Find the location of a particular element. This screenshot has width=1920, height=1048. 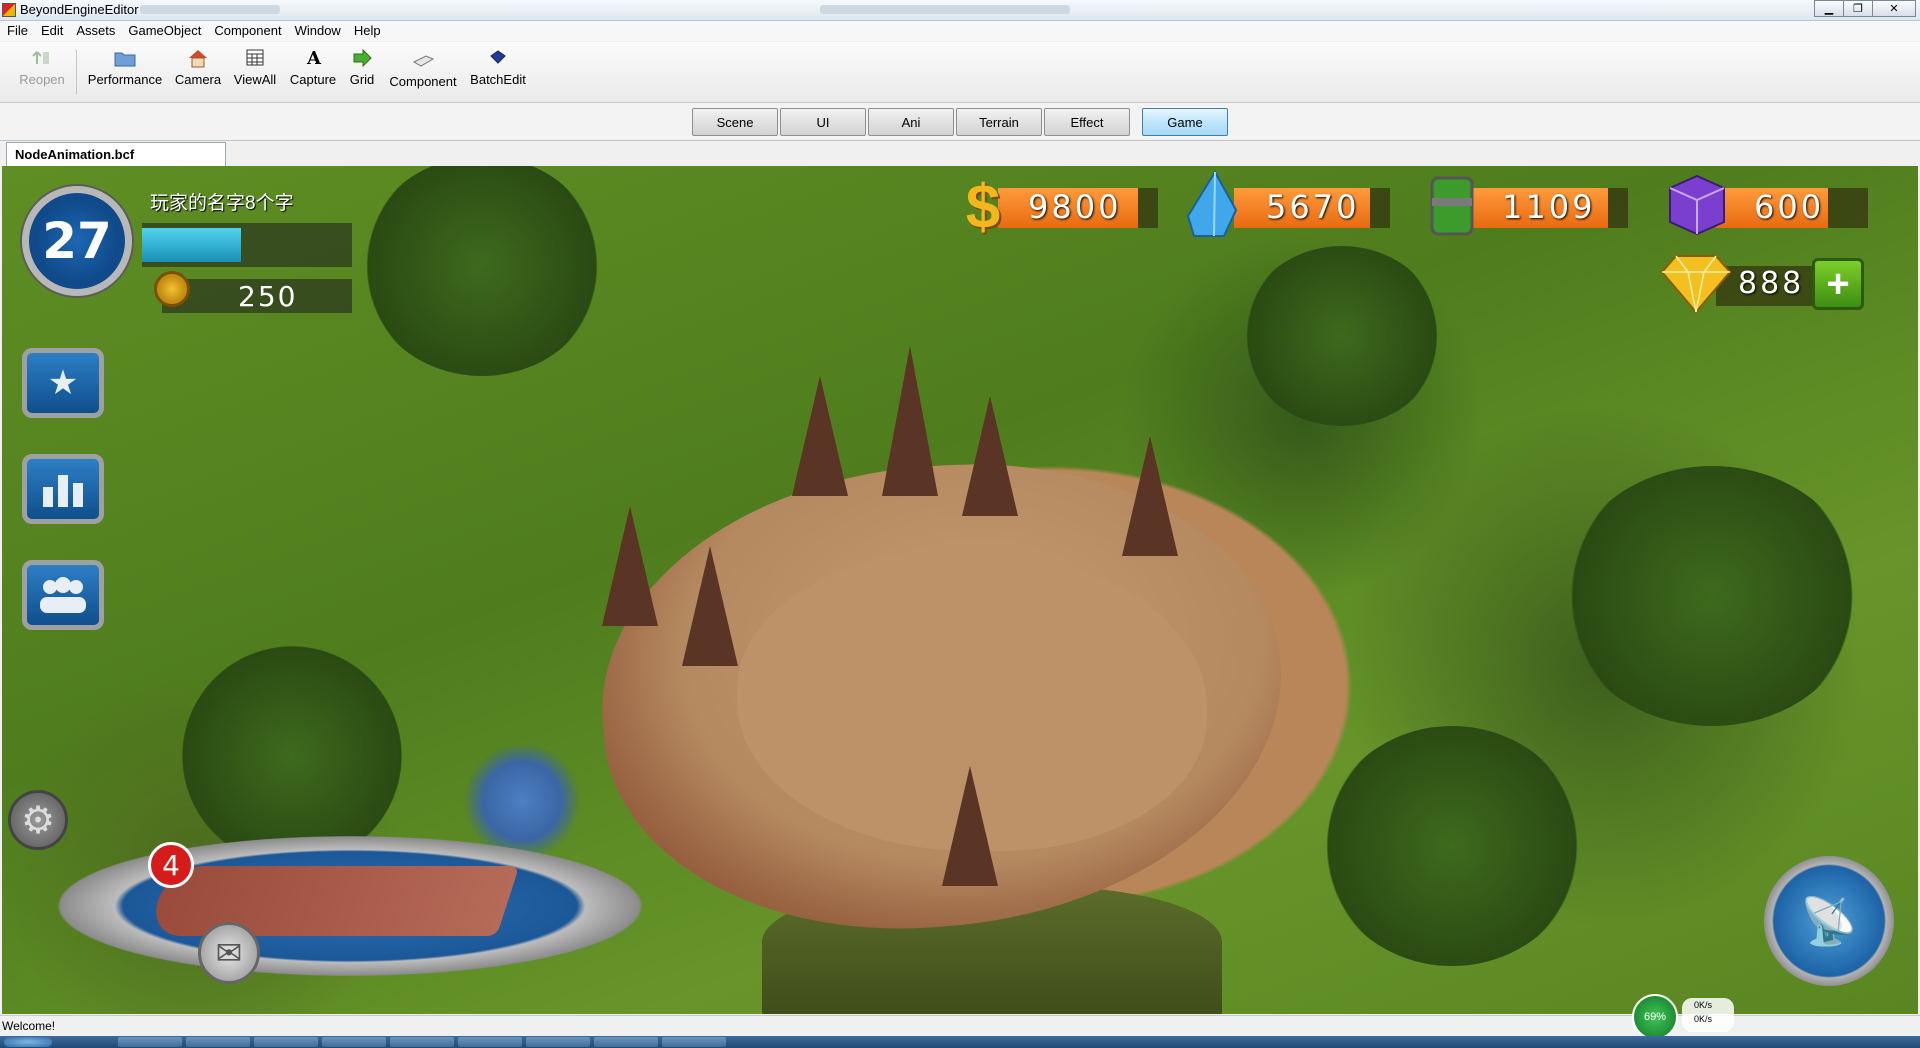

app-icon is located at coordinates (9, 10).